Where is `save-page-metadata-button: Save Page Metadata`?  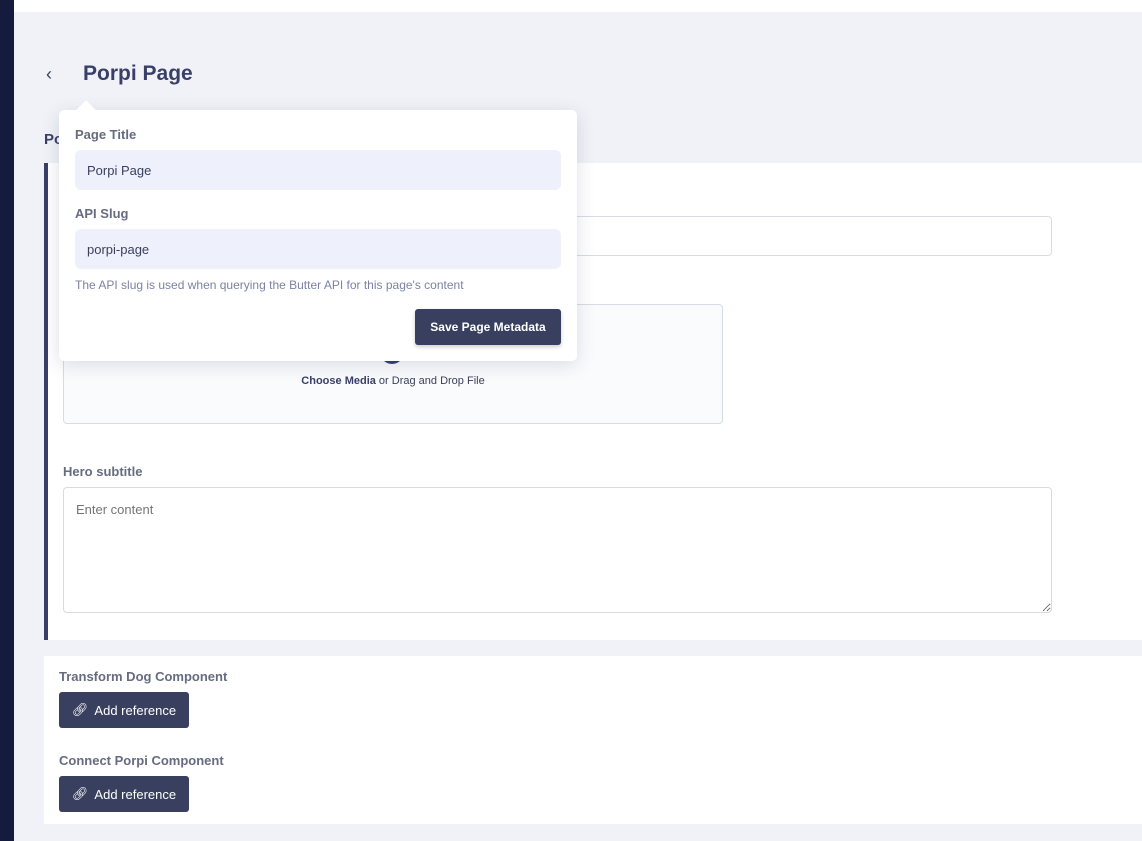 save-page-metadata-button: Save Page Metadata is located at coordinates (488, 327).